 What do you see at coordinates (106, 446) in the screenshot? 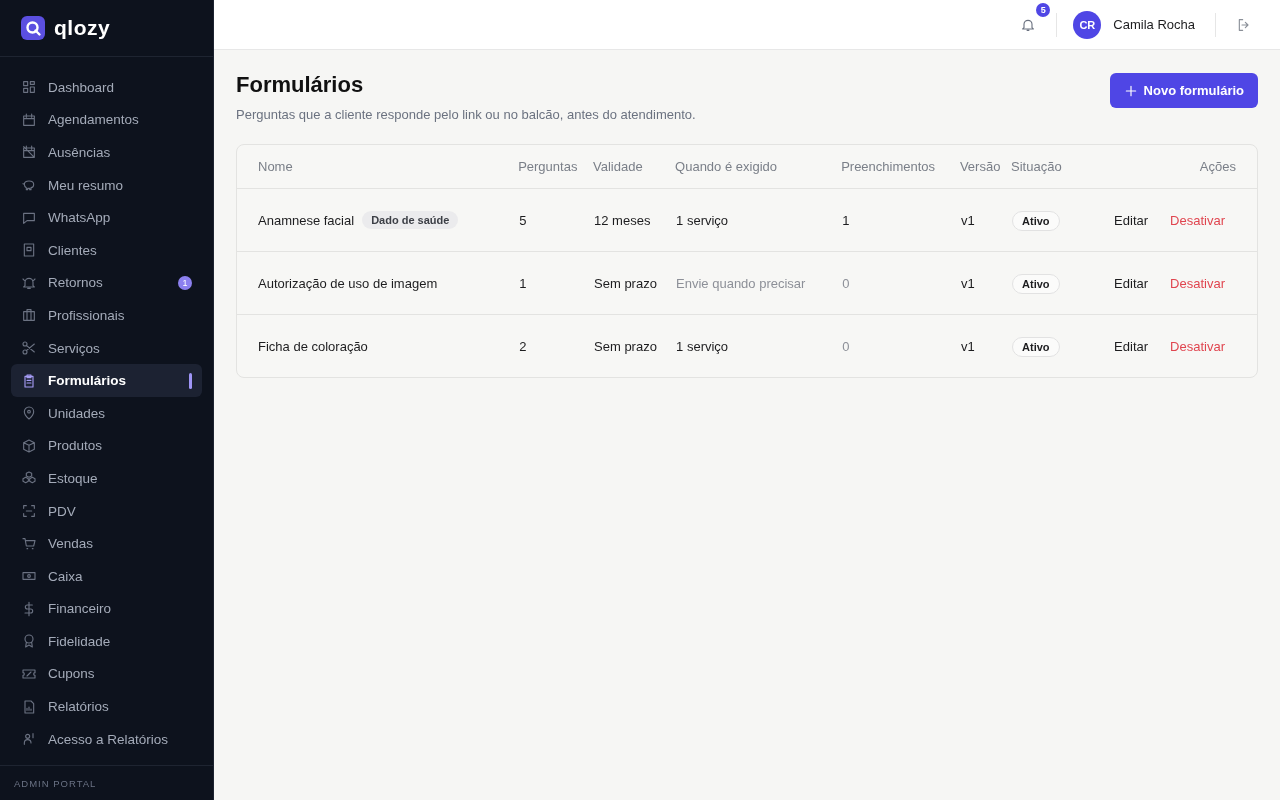
I see `sidebar-item: Produtos` at bounding box center [106, 446].